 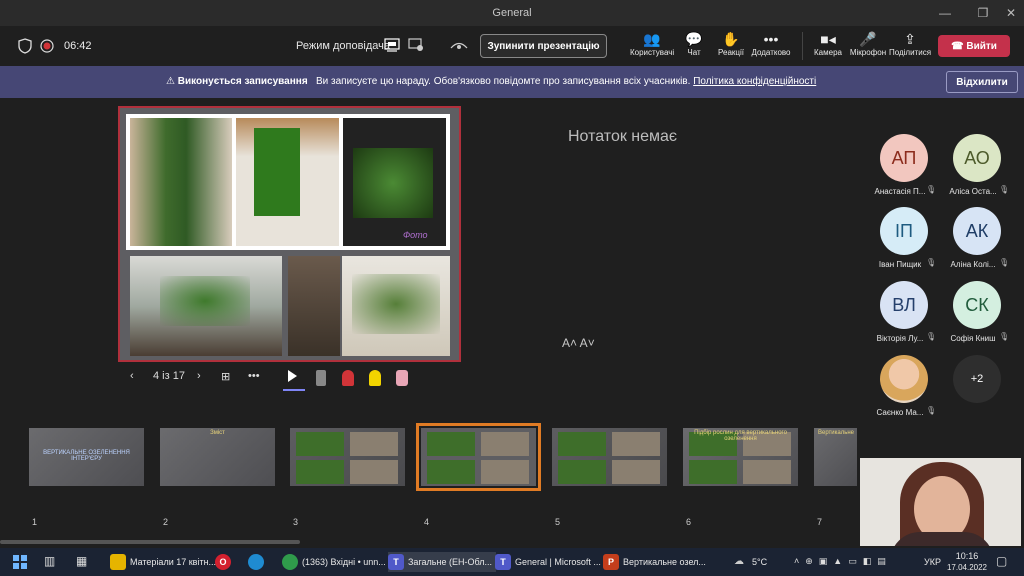 I want to click on participant-avatar: СК, so click(x=977, y=305).